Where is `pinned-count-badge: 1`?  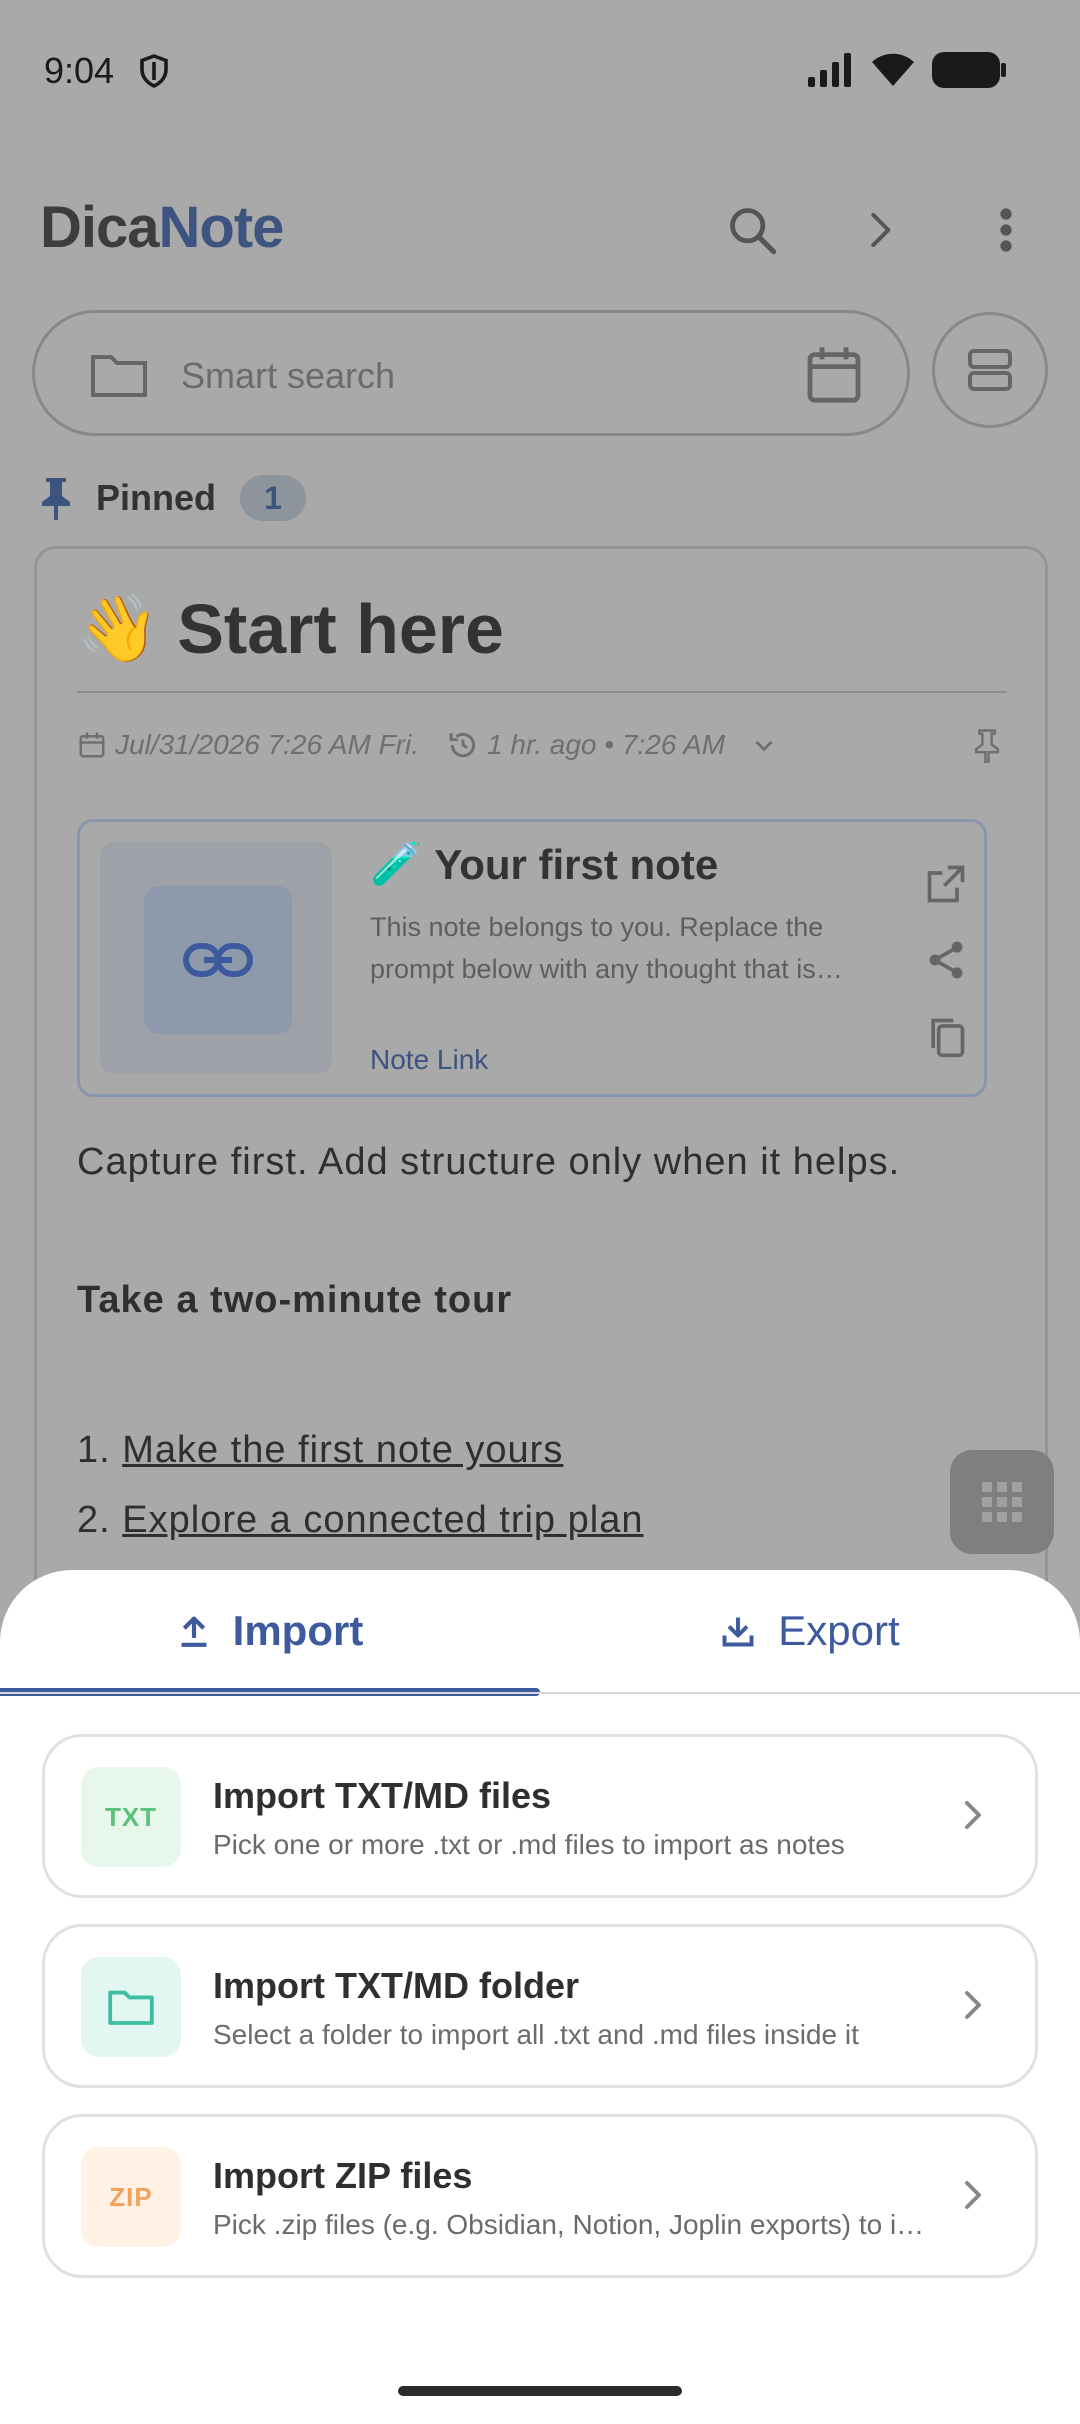
pinned-count-badge: 1 is located at coordinates (273, 498).